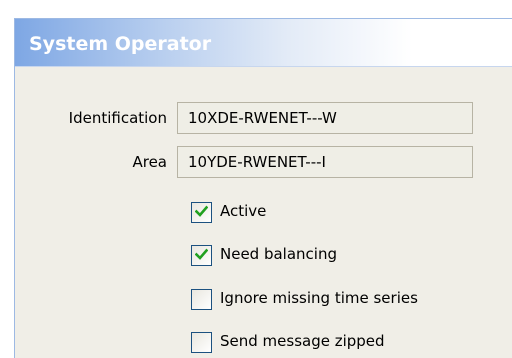 The width and height of the screenshot is (512, 358). Describe the element at coordinates (351, 213) in the screenshot. I see `active-checkbox-row: Active` at that location.